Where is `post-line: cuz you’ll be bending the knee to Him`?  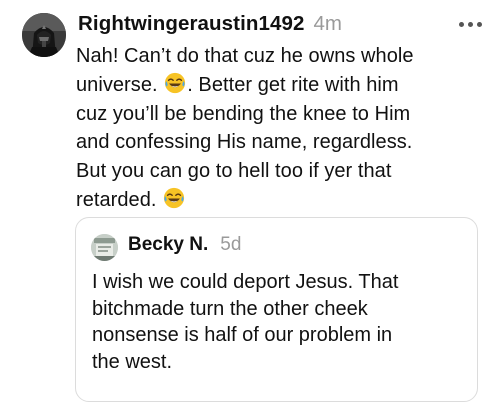
post-line: cuz you’ll be bending the knee to Him is located at coordinates (282, 114).